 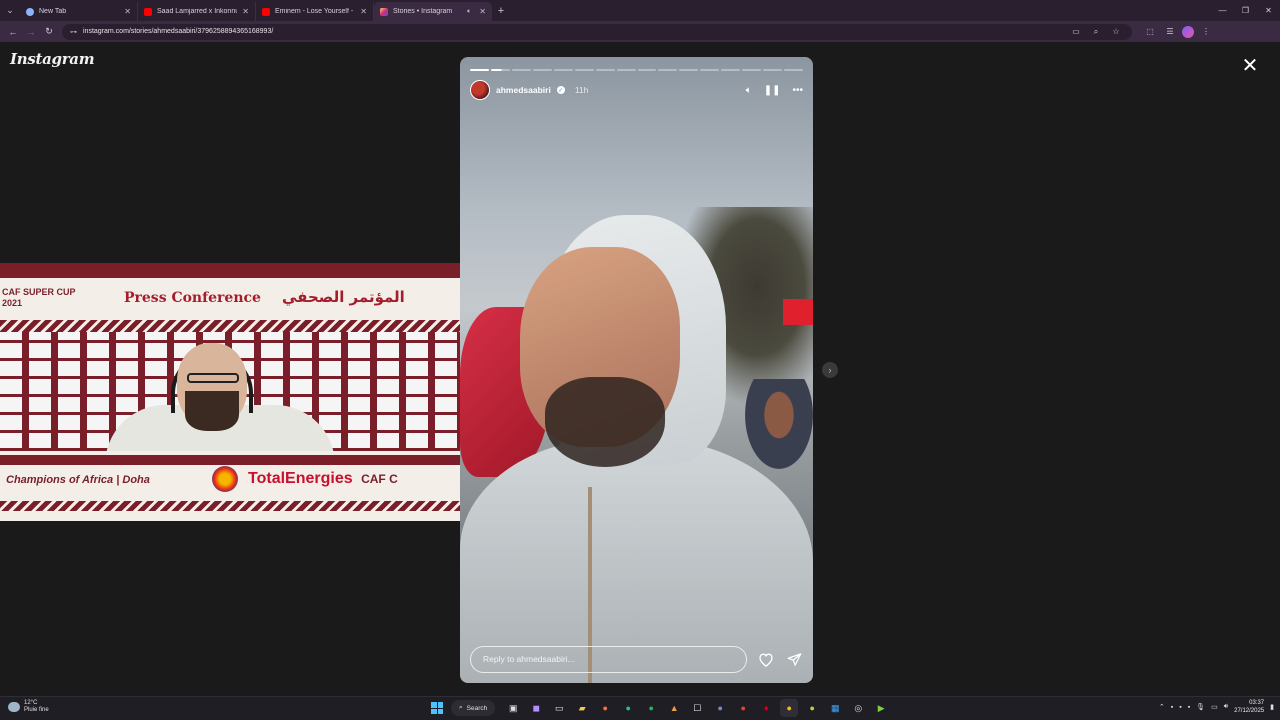 I want to click on tab-instagram-stories: Stories • Instagram 🔈︎ ✕, so click(x=433, y=11).